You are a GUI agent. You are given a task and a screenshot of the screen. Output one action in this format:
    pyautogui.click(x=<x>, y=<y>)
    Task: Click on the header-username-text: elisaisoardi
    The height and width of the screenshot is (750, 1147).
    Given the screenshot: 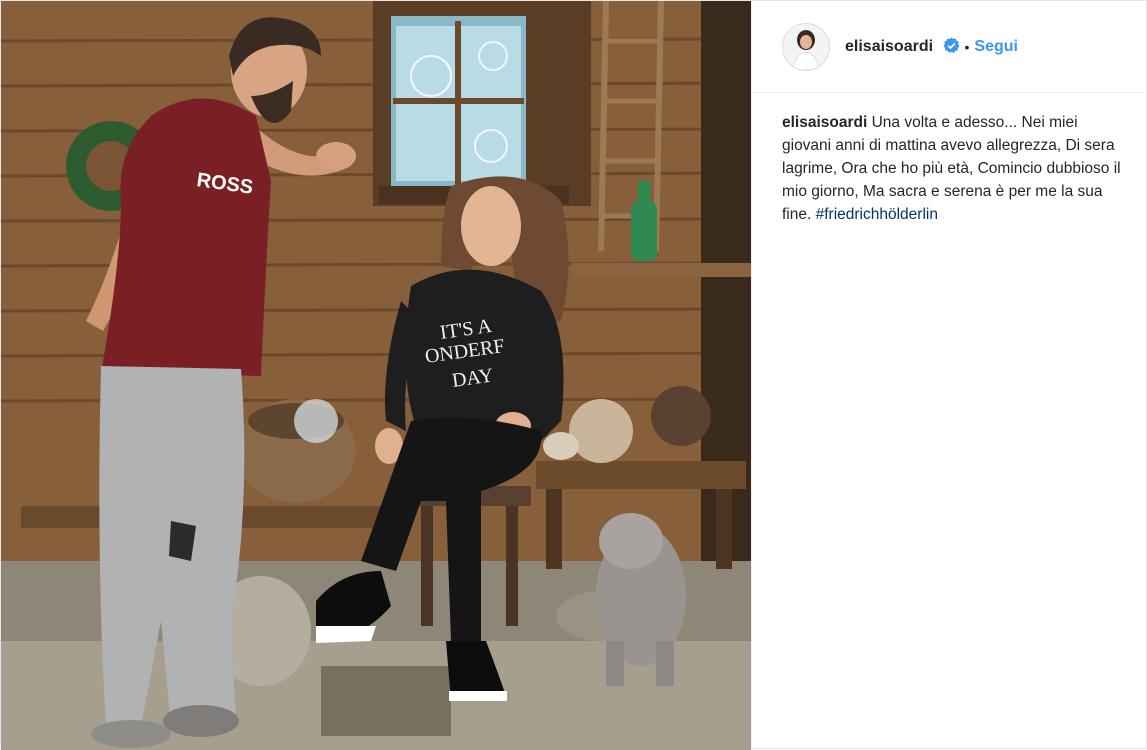 What is the action you would take?
    pyautogui.click(x=889, y=46)
    